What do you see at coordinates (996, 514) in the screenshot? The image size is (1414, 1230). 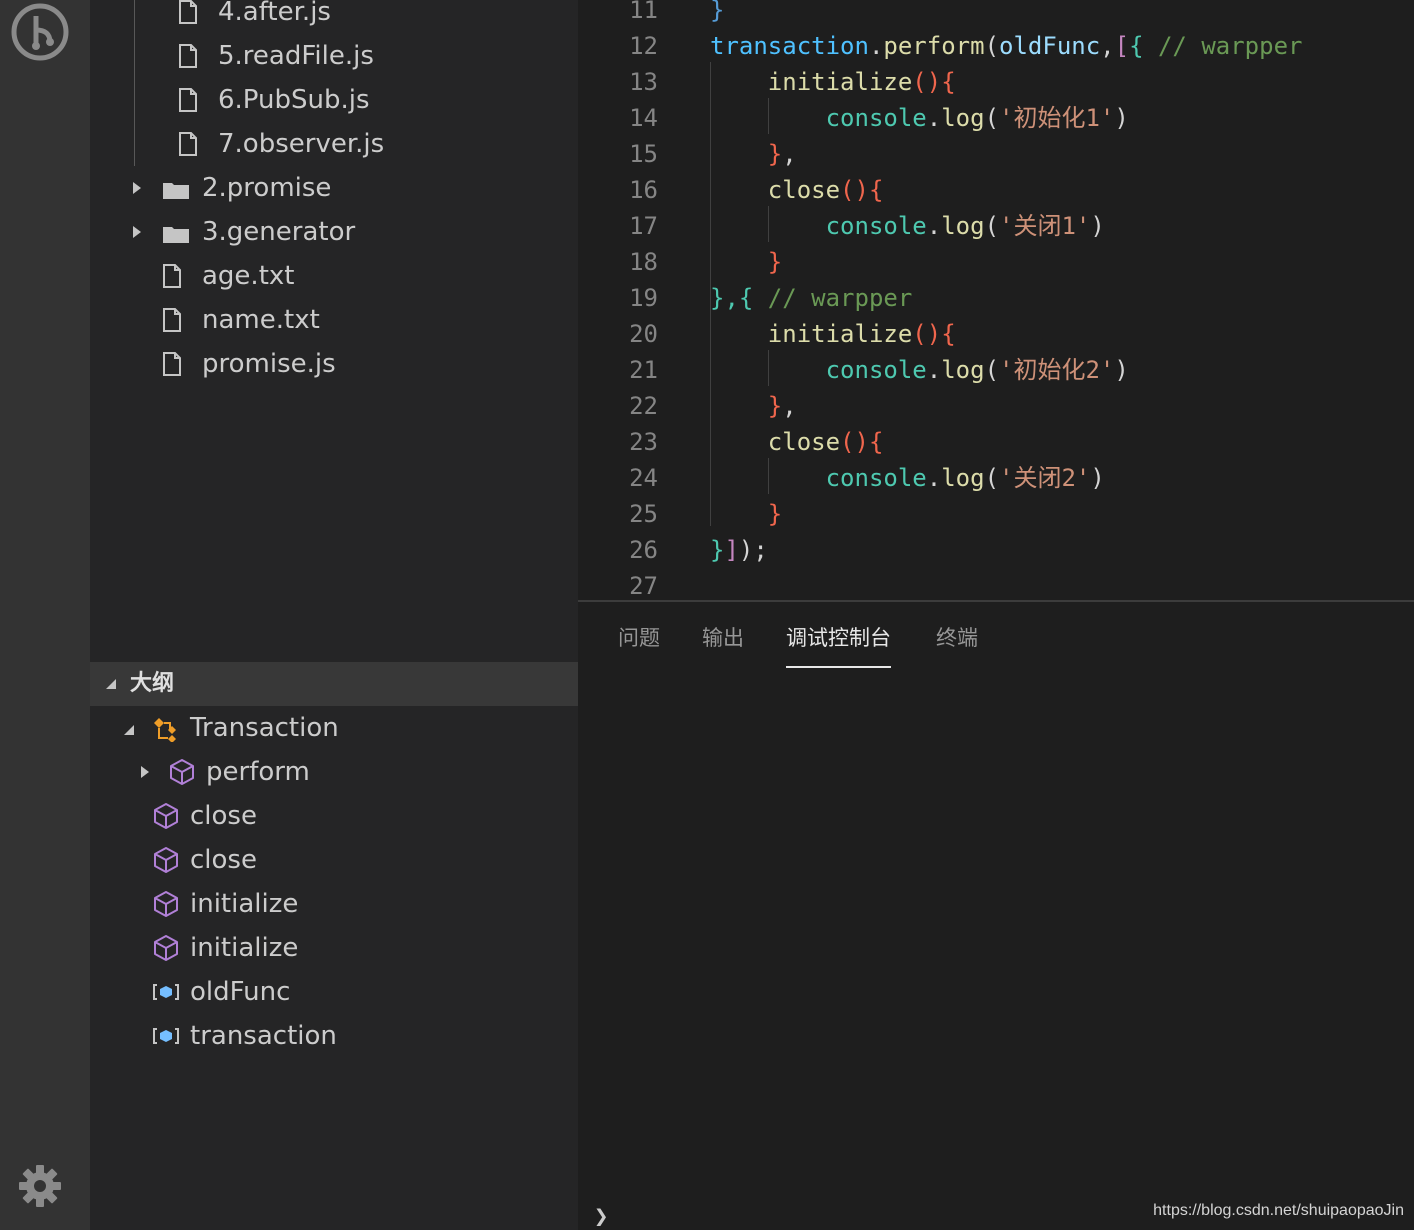 I see `code-line: 25 }` at bounding box center [996, 514].